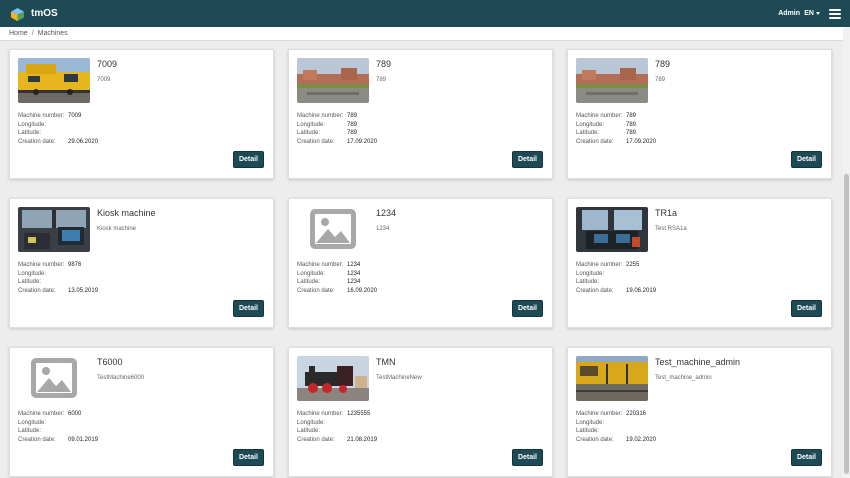 This screenshot has height=478, width=850. I want to click on machine-number-value: 1235555, so click(359, 414).